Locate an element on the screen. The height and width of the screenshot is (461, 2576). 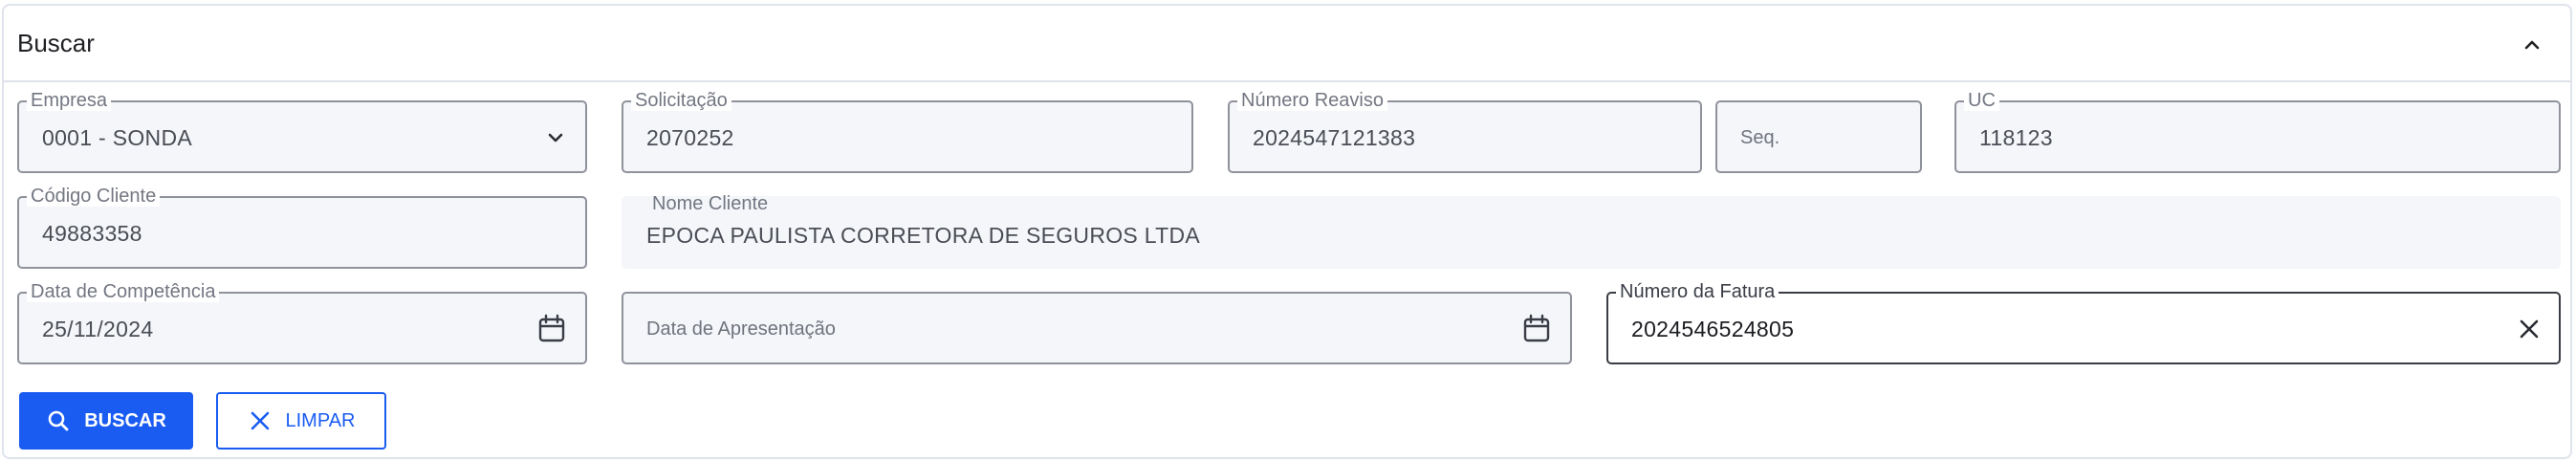
numero-reaviso-label: Número Reaviso is located at coordinates (1312, 101).